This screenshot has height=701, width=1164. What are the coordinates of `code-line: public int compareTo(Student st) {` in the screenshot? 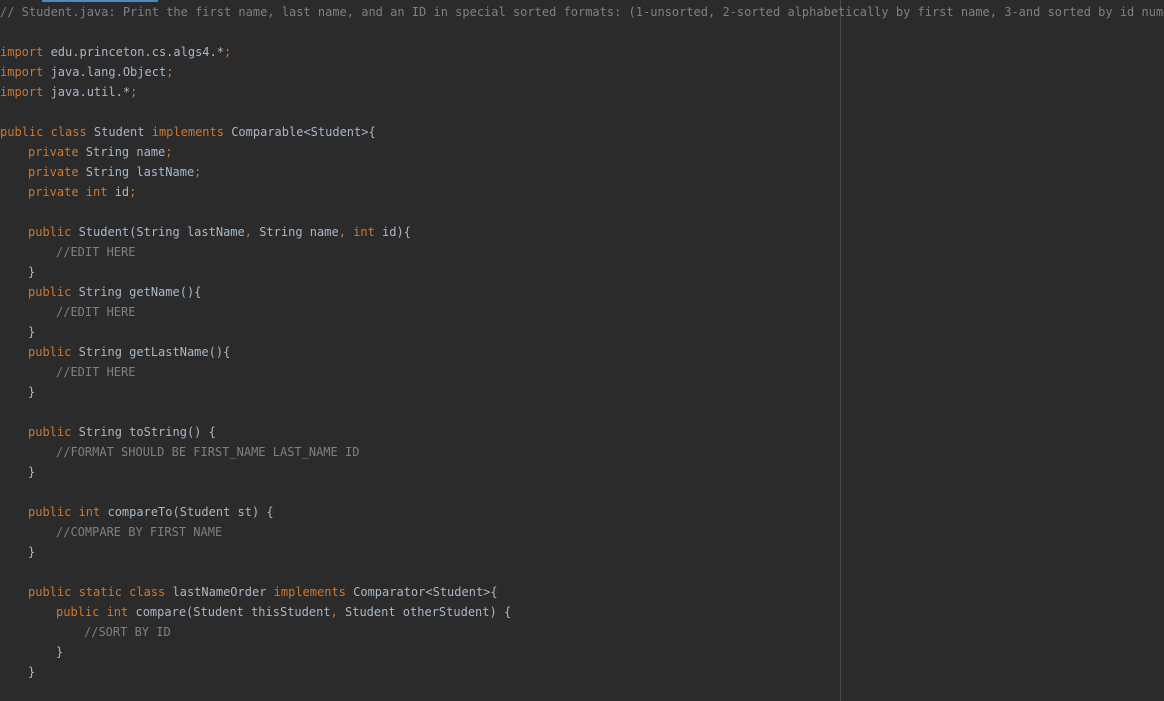 It's located at (582, 512).